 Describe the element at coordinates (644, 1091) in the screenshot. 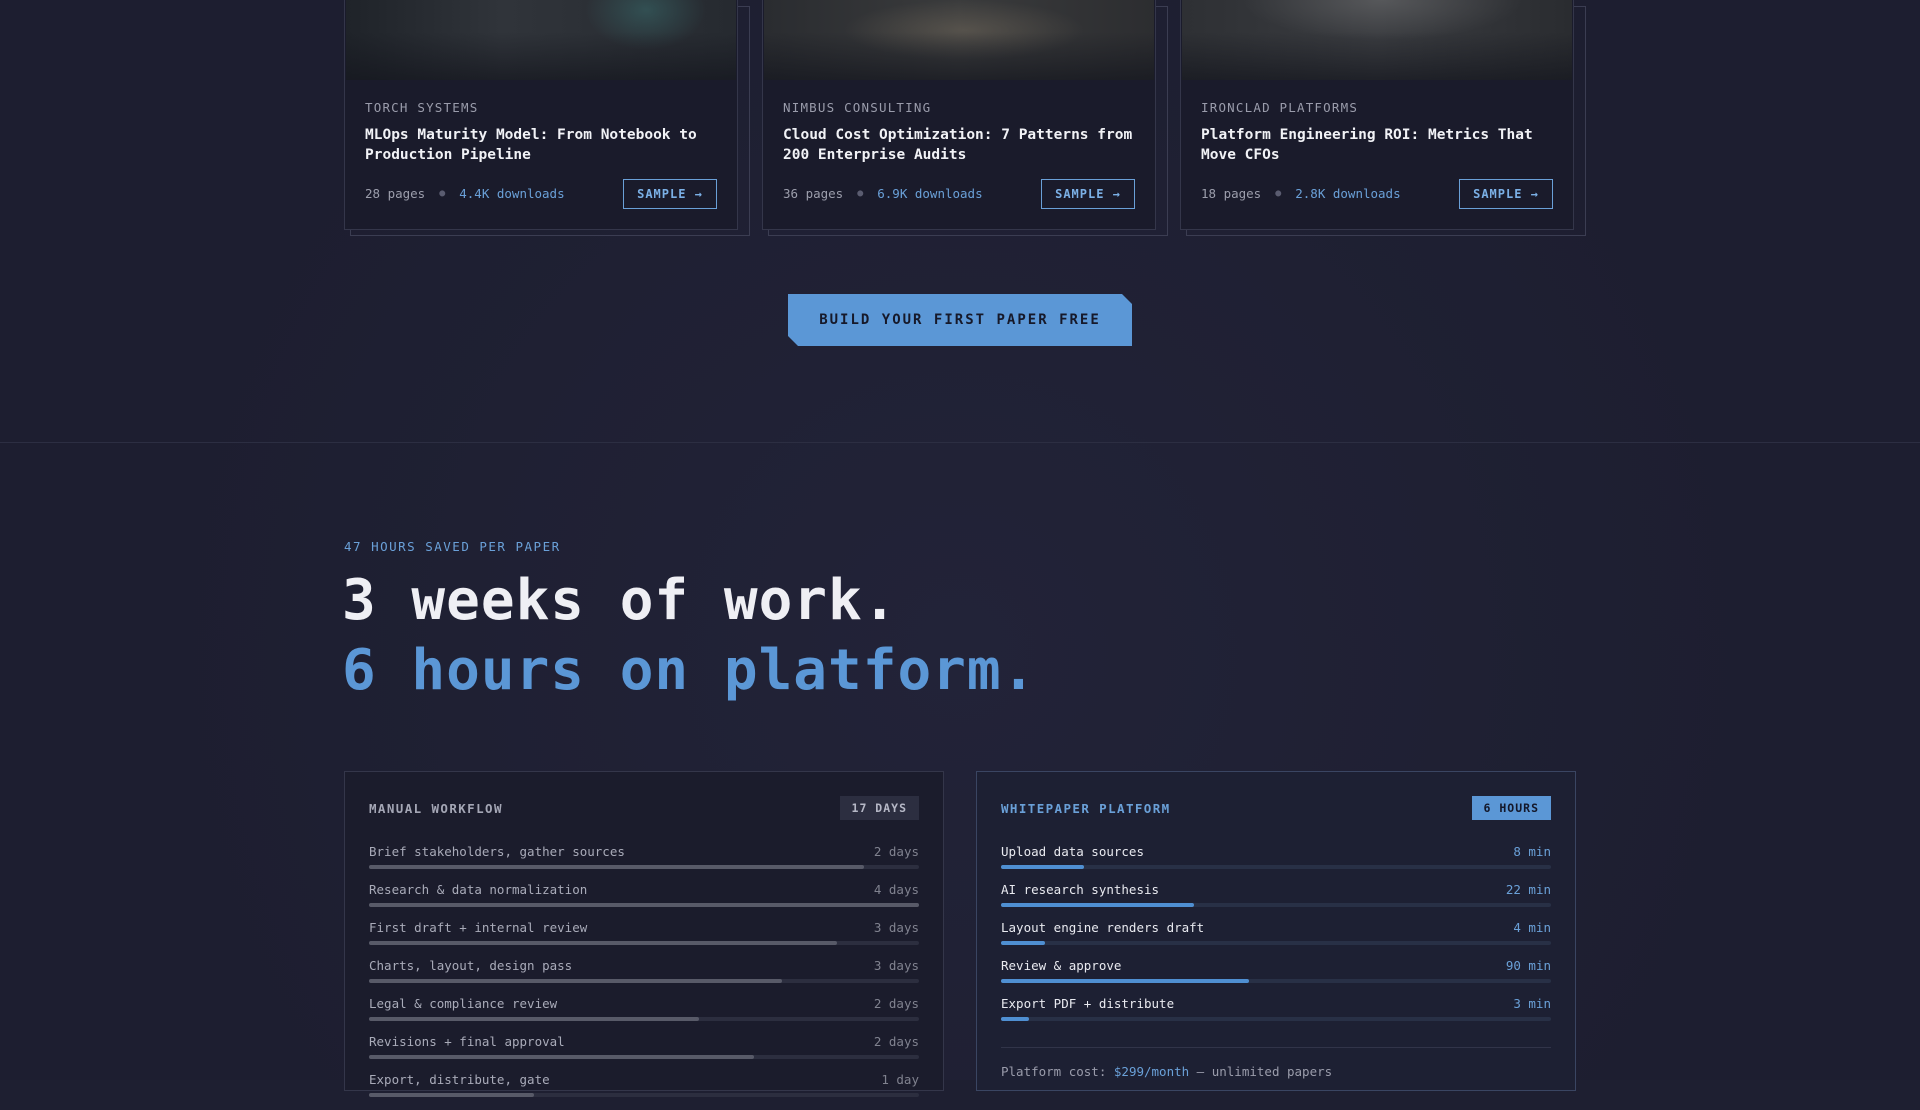

I see `workflow-step: Export, distribute, gate 1 day` at that location.